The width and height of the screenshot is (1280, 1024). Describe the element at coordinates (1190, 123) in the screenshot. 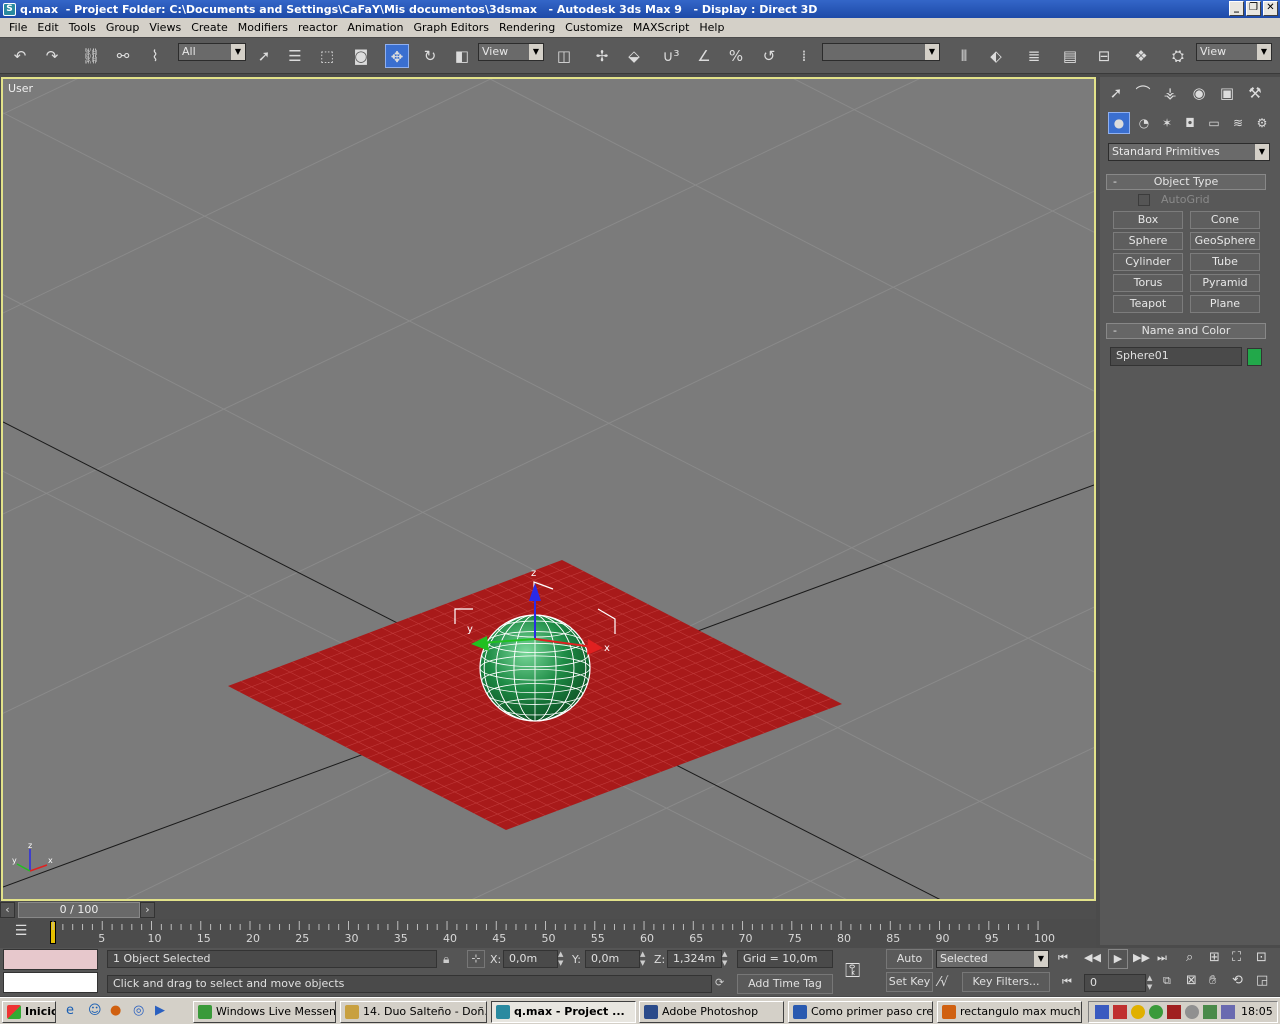

I see `cameras-icon: ◘` at that location.